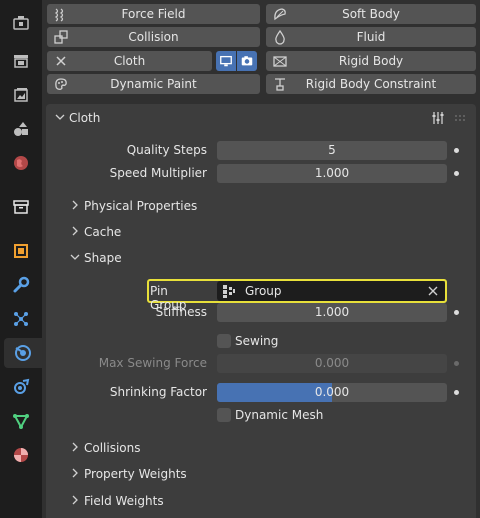  Describe the element at coordinates (247, 61) in the screenshot. I see `render-toggle-camera-icon` at that location.